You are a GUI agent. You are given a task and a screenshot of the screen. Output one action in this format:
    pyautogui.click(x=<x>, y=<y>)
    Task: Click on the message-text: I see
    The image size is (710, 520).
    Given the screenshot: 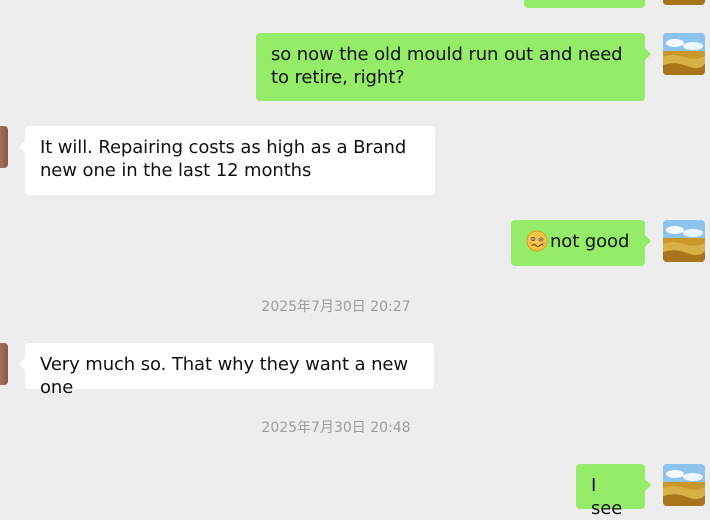 What is the action you would take?
    pyautogui.click(x=607, y=497)
    